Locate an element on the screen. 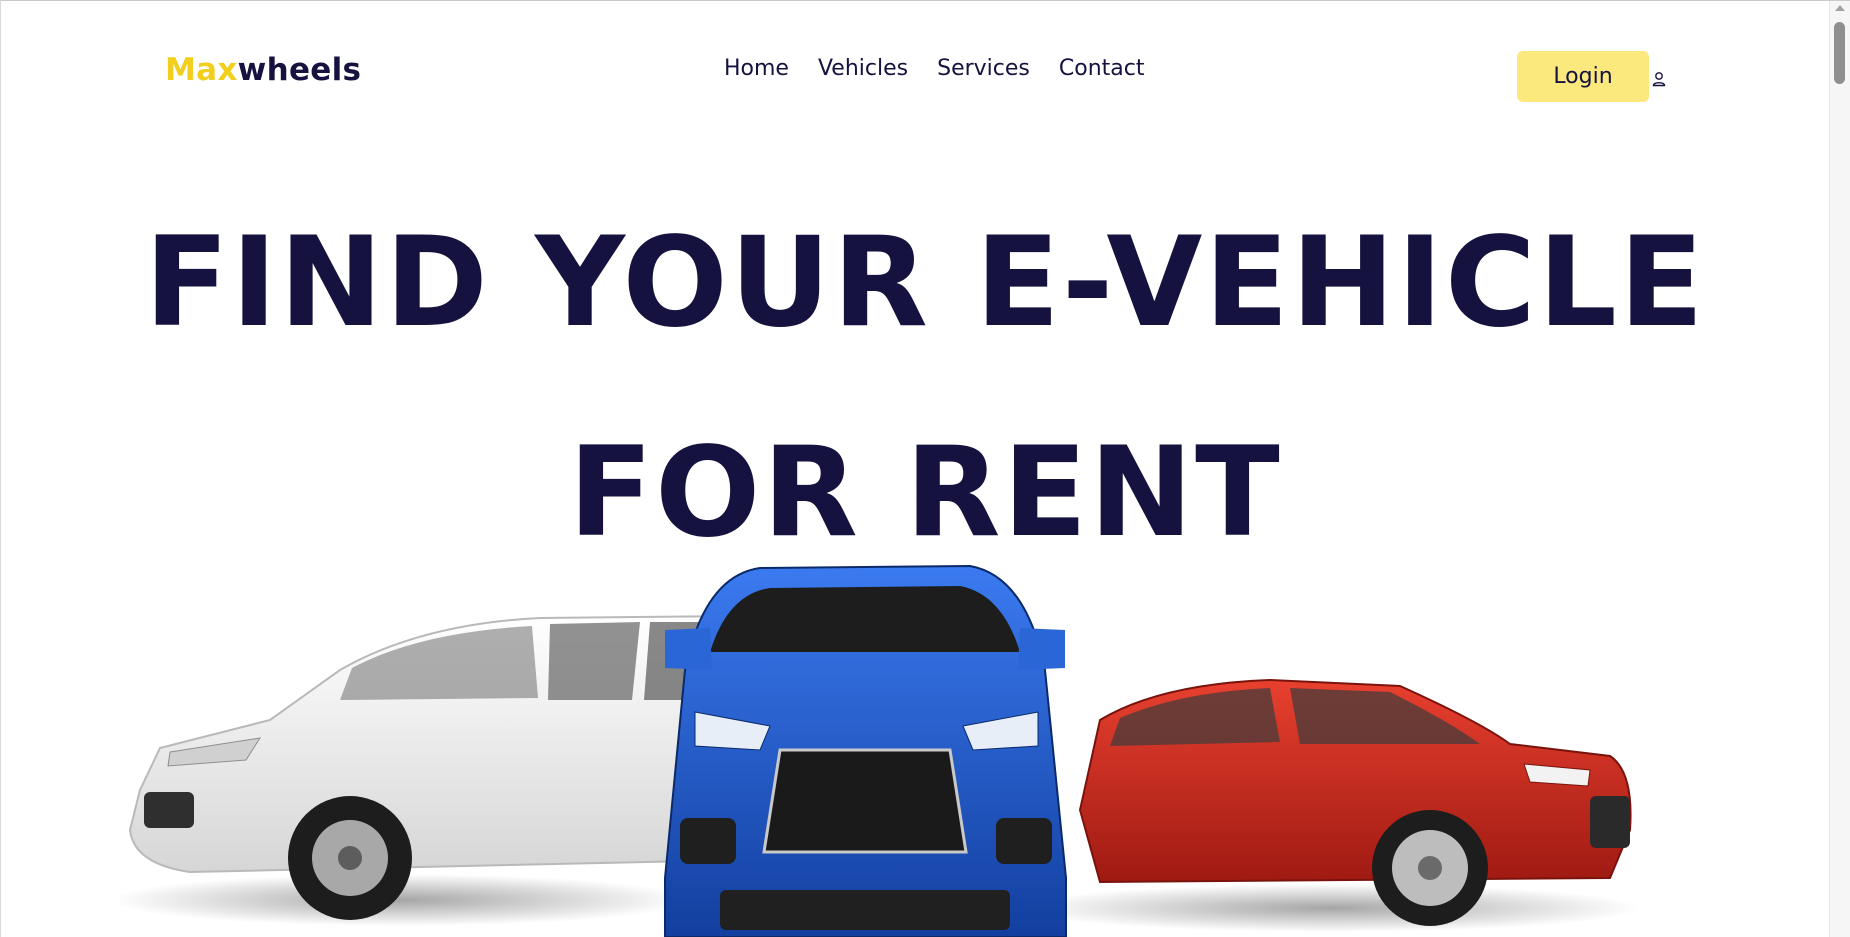  scroll-up-arrow-icon is located at coordinates (1840, 8).